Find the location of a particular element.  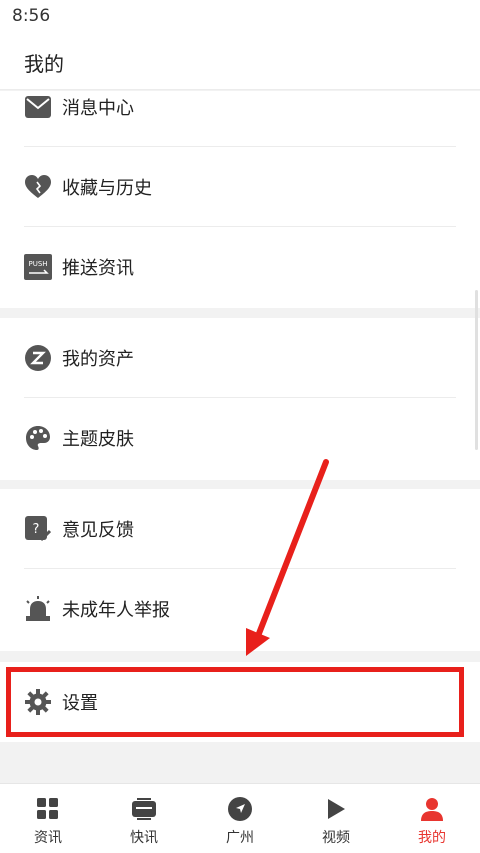

grid-icon is located at coordinates (48, 809).